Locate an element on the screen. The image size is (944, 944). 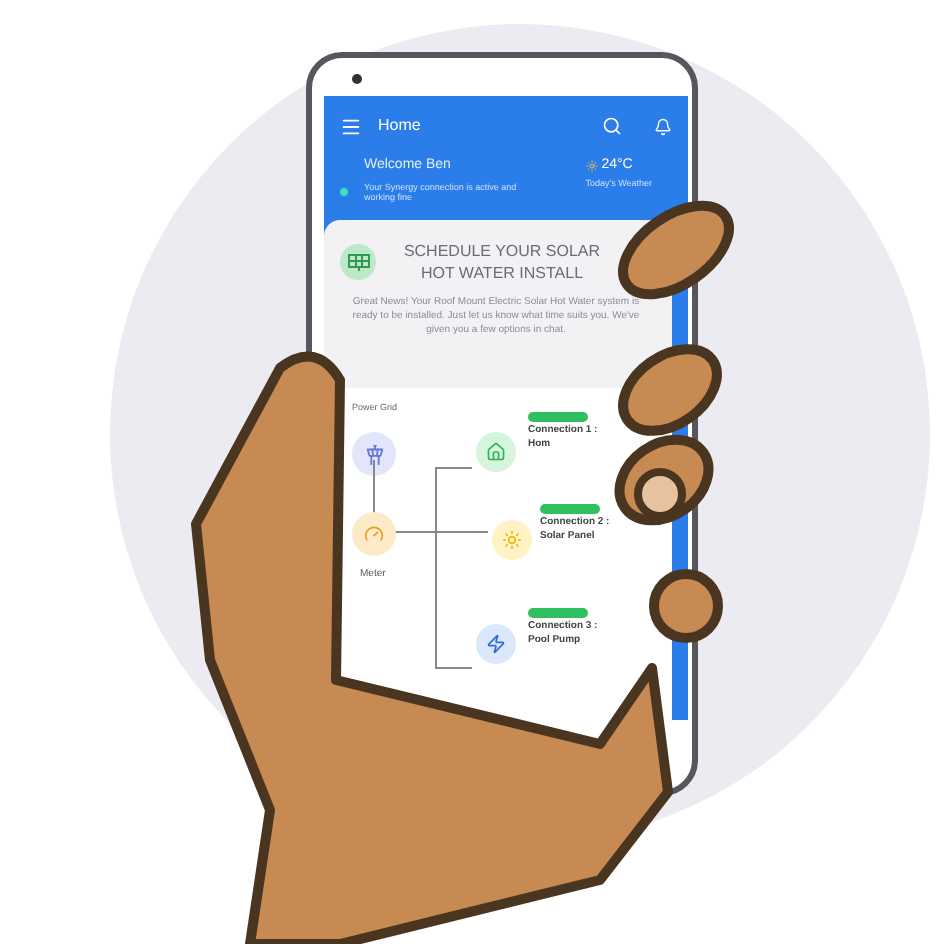
card-title: SCHEDULE YOUR SOLAR HOT WATER INSTALL is located at coordinates (502, 262).